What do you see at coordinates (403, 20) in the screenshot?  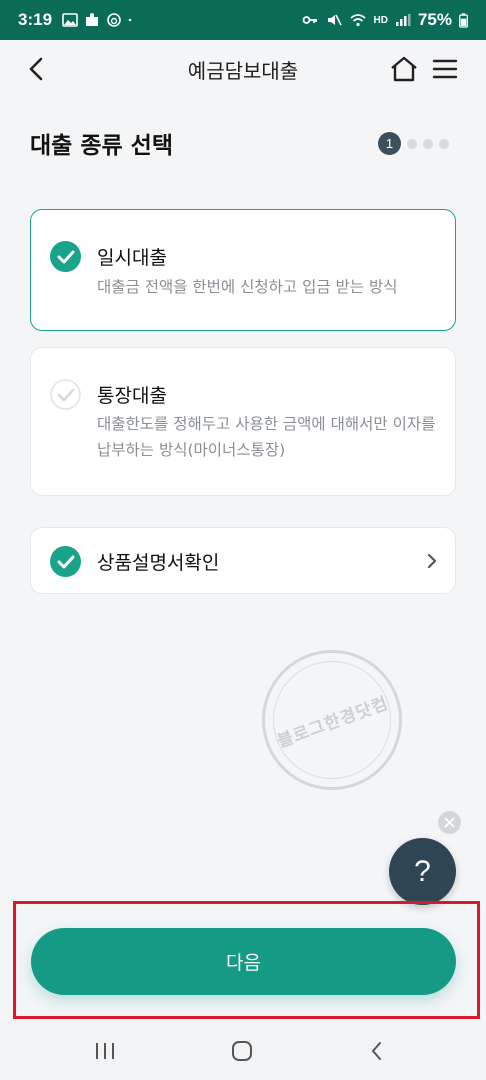 I see `signal-icon` at bounding box center [403, 20].